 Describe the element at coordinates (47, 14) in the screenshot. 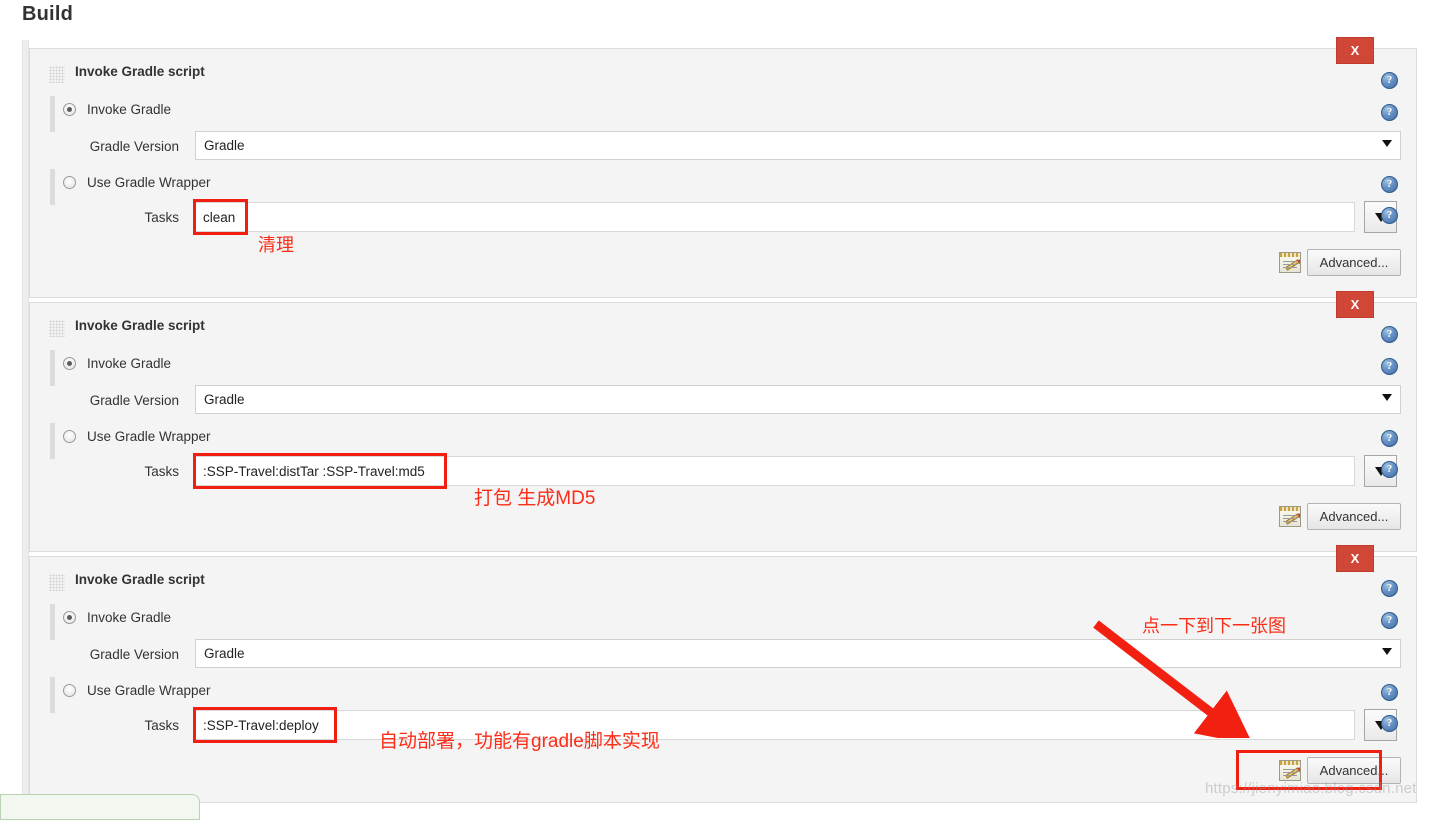

I see `page-title: Build` at that location.